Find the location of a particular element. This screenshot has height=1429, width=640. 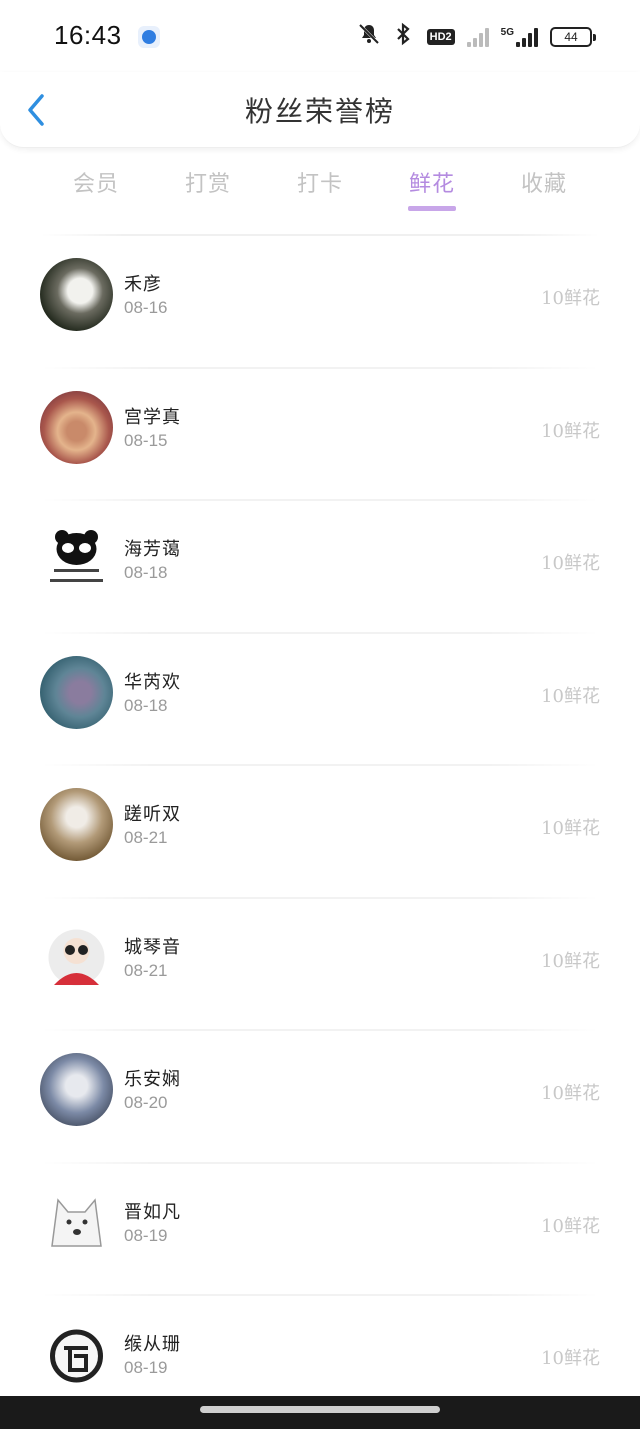

fan-name: 乐安娴 is located at coordinates (152, 1079).